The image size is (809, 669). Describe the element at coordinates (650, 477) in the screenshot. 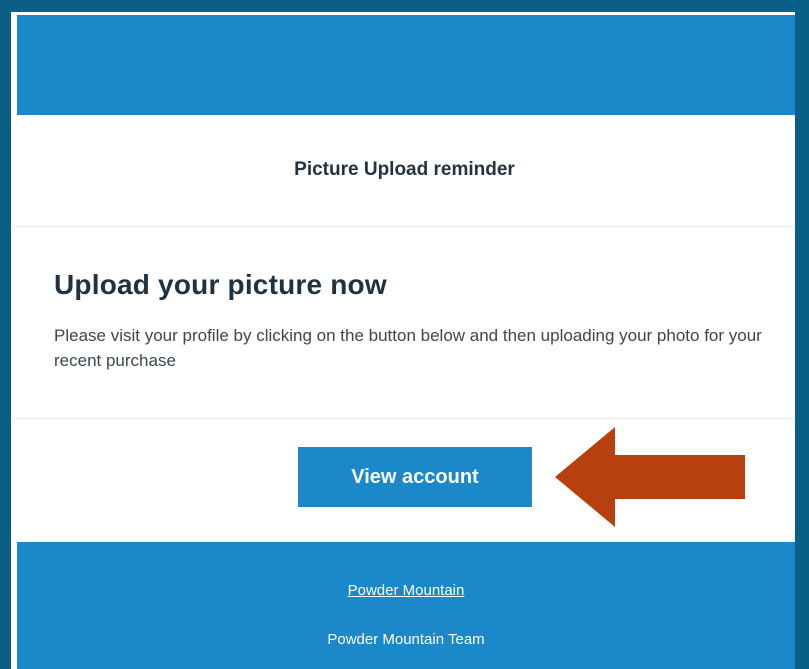

I see `left-pointing-arrow-icon` at that location.